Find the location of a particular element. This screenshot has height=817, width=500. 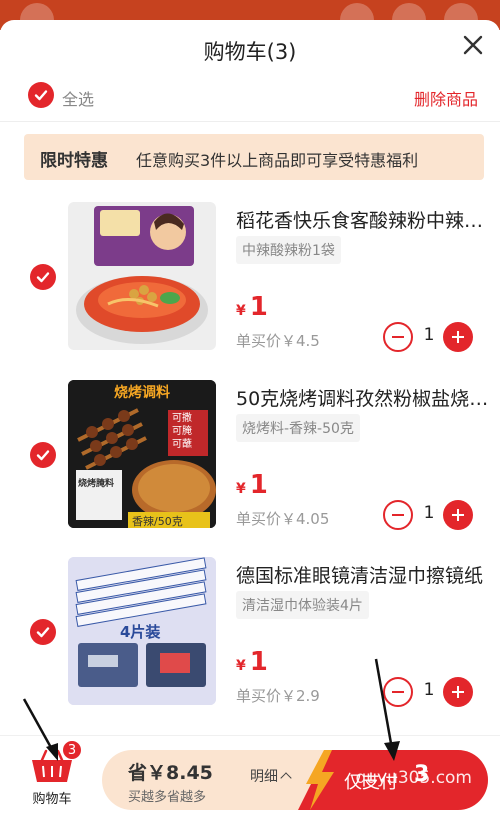

item-spec: 中辣酸辣粉1袋 is located at coordinates (288, 250).